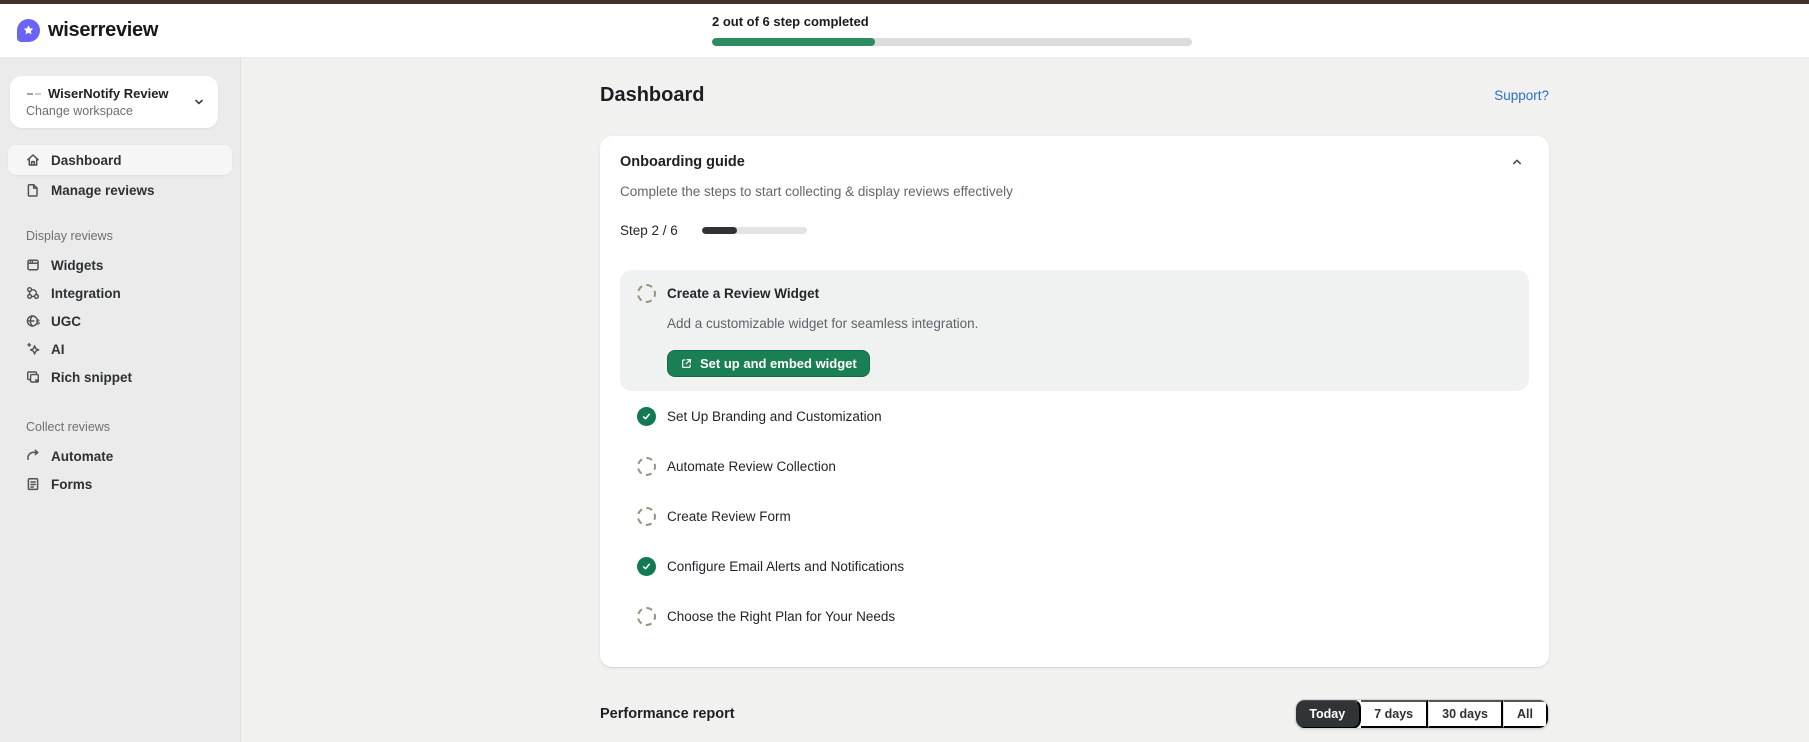 Image resolution: width=1809 pixels, height=742 pixels. Describe the element at coordinates (33, 160) in the screenshot. I see `home-icon` at that location.